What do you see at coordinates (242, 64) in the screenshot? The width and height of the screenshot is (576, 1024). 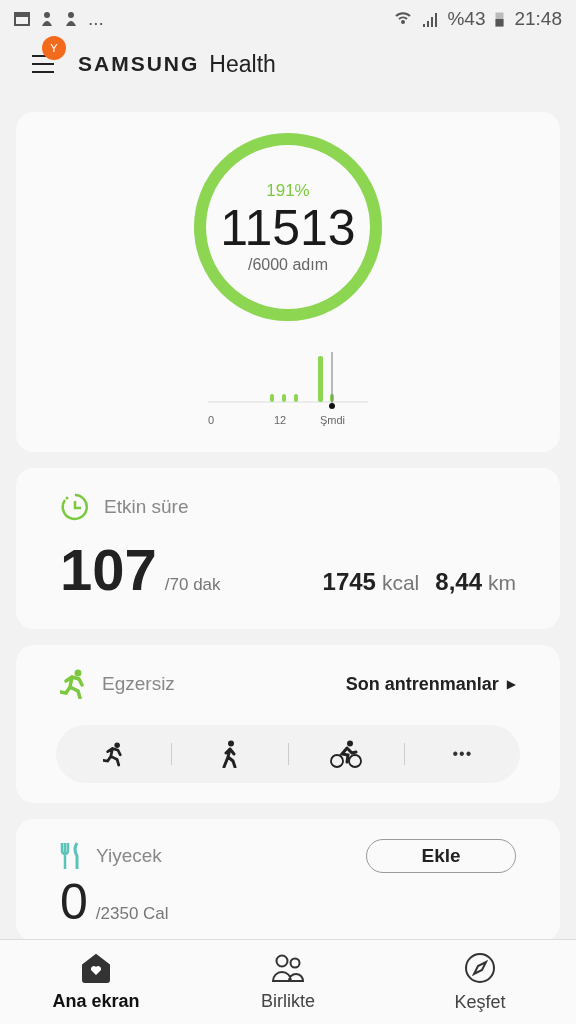 I see `app-title: Health` at bounding box center [242, 64].